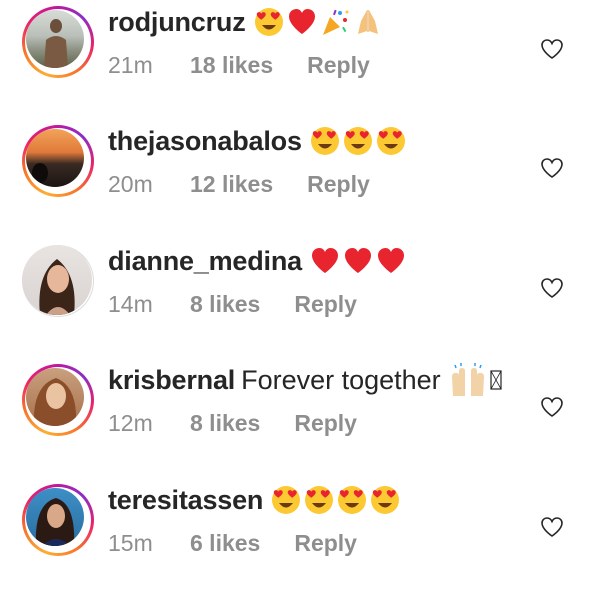  Describe the element at coordinates (496, 380) in the screenshot. I see `missing-glyph-icon` at that location.